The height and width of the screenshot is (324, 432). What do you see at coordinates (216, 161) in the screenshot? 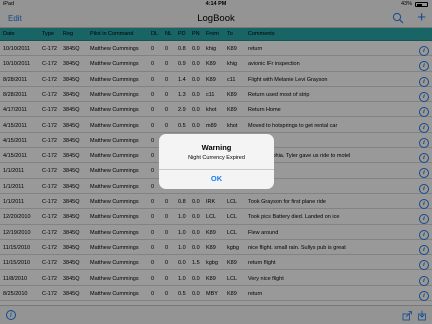
I see `warning-alert: Warning Night Currency Expired OK` at bounding box center [216, 161].